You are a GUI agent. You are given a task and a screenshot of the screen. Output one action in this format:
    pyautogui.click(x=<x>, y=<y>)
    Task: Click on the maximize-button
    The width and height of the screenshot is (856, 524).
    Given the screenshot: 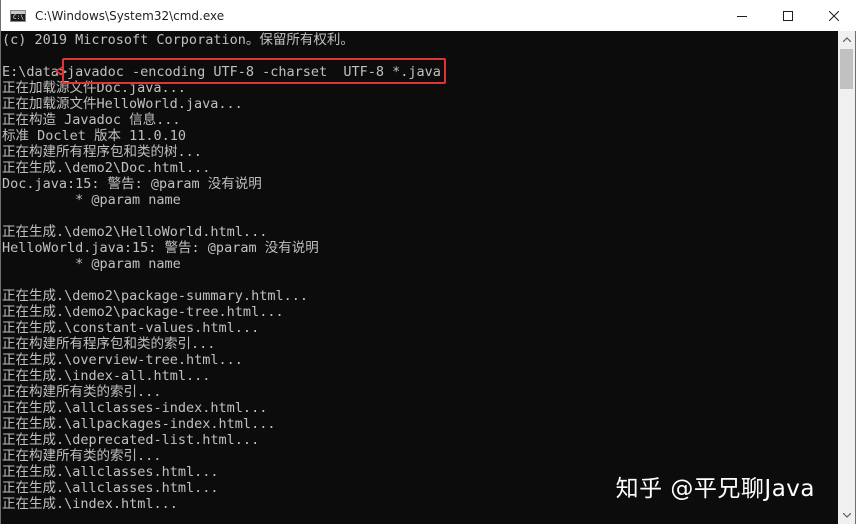 What is the action you would take?
    pyautogui.click(x=788, y=15)
    